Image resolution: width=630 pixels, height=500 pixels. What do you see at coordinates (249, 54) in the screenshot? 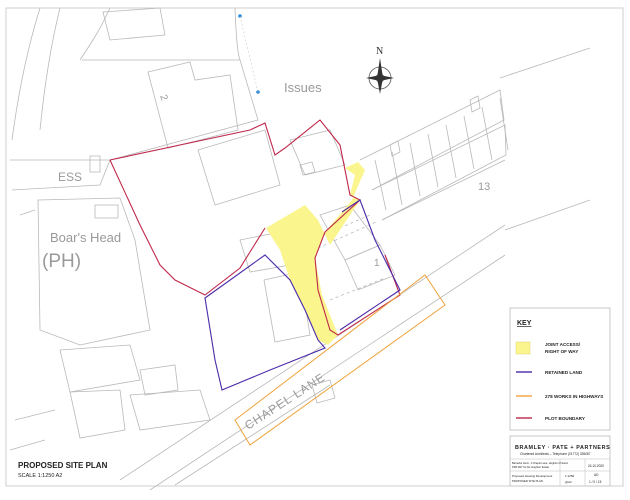
I see `survey-line` at bounding box center [249, 54].